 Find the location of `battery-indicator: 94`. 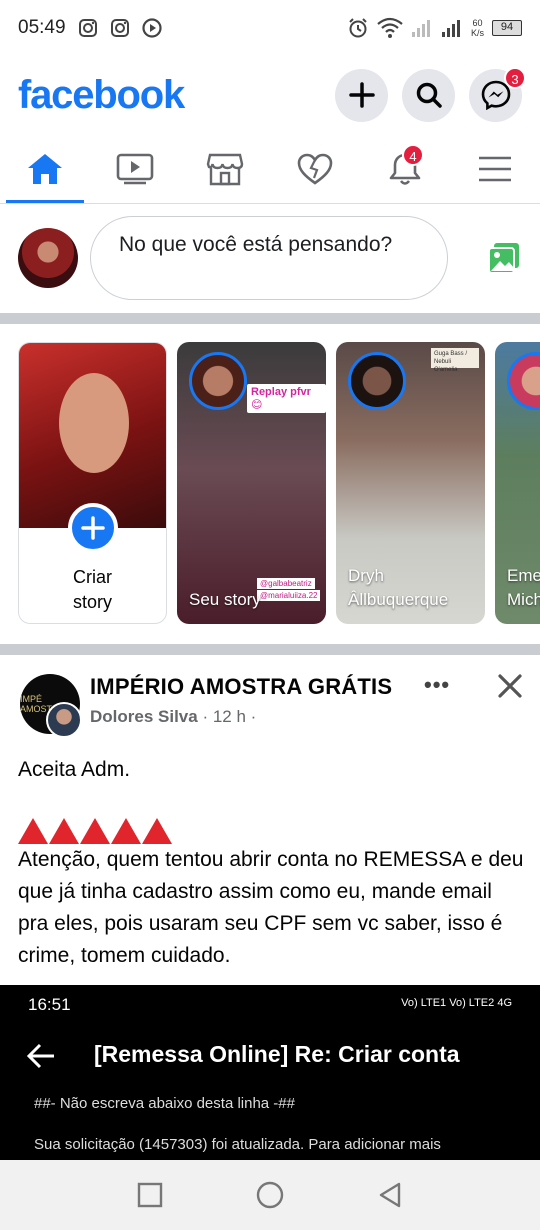

battery-indicator: 94 is located at coordinates (507, 28).